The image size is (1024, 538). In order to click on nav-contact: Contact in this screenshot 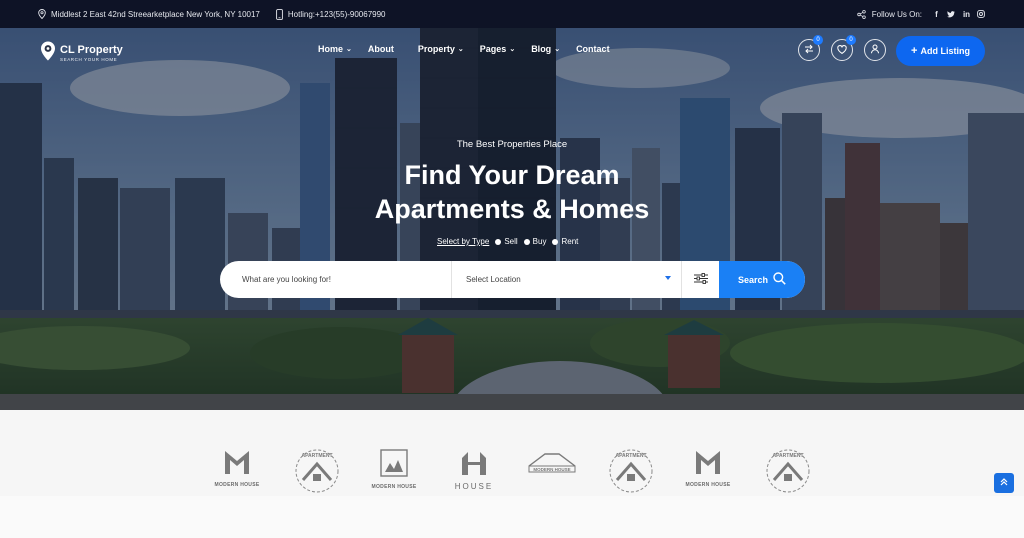, I will do `click(593, 49)`.